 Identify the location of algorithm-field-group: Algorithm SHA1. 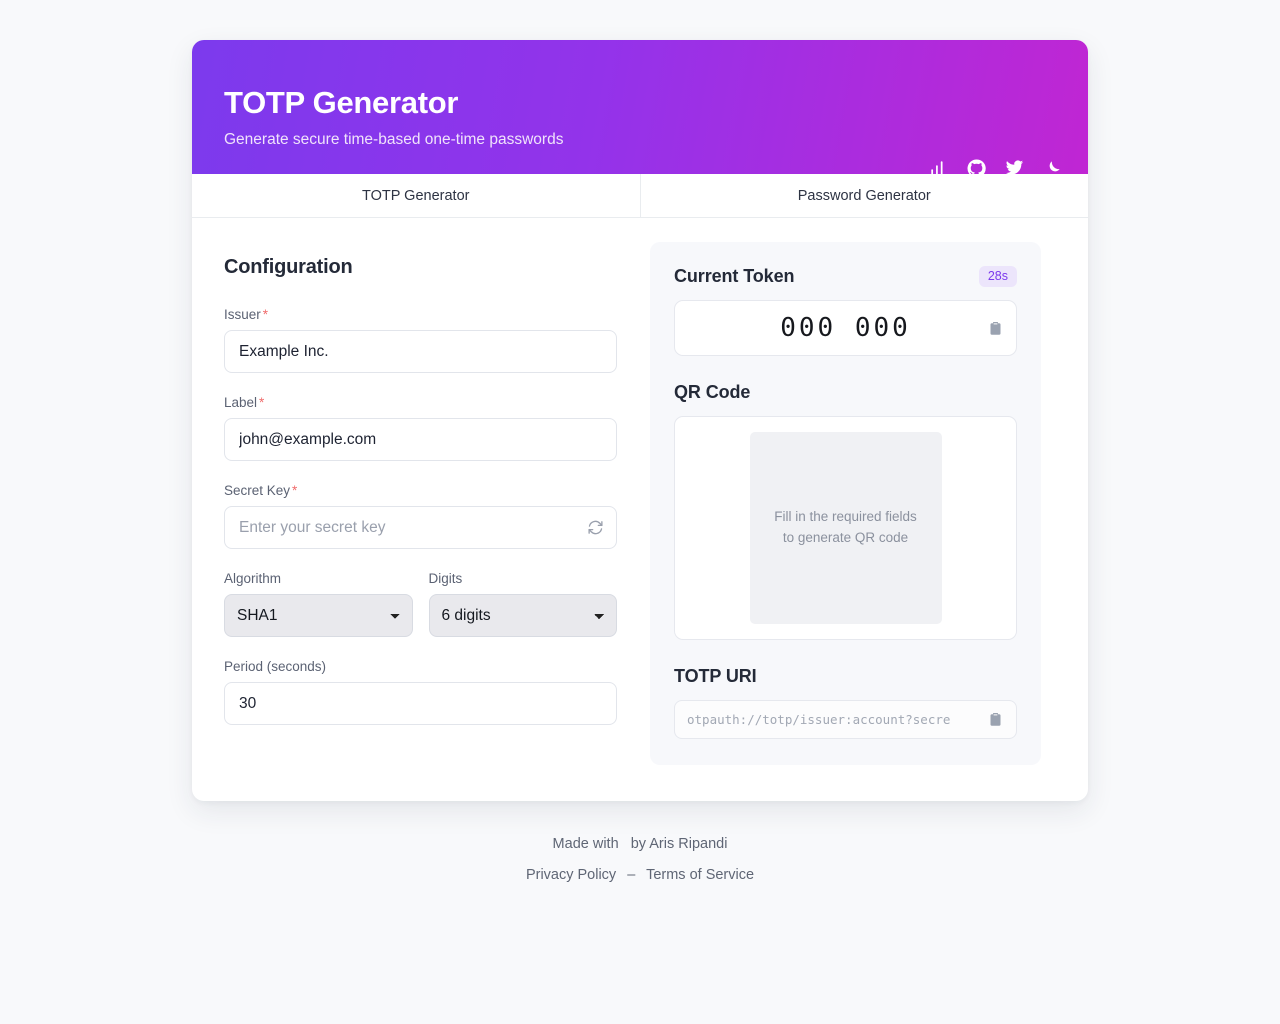
(318, 604).